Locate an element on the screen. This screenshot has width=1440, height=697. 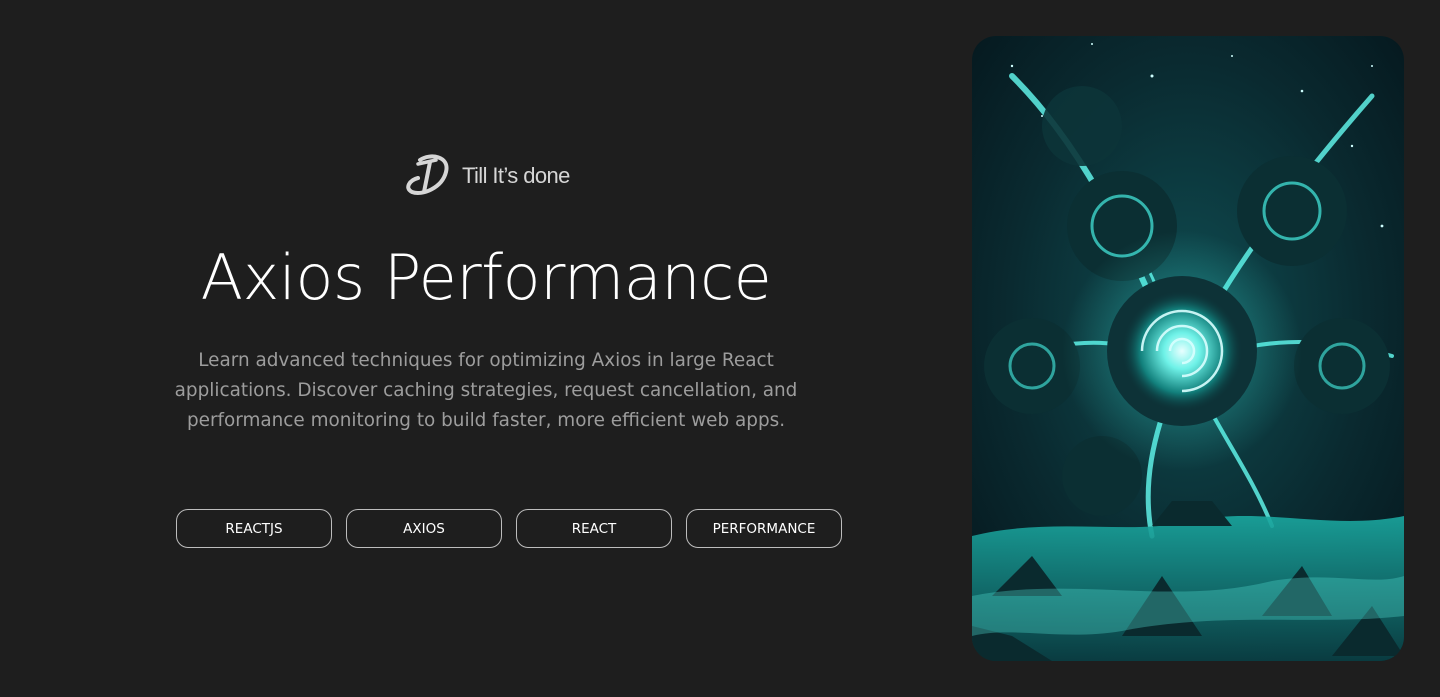
brand-name: Till It’s done is located at coordinates (516, 175).